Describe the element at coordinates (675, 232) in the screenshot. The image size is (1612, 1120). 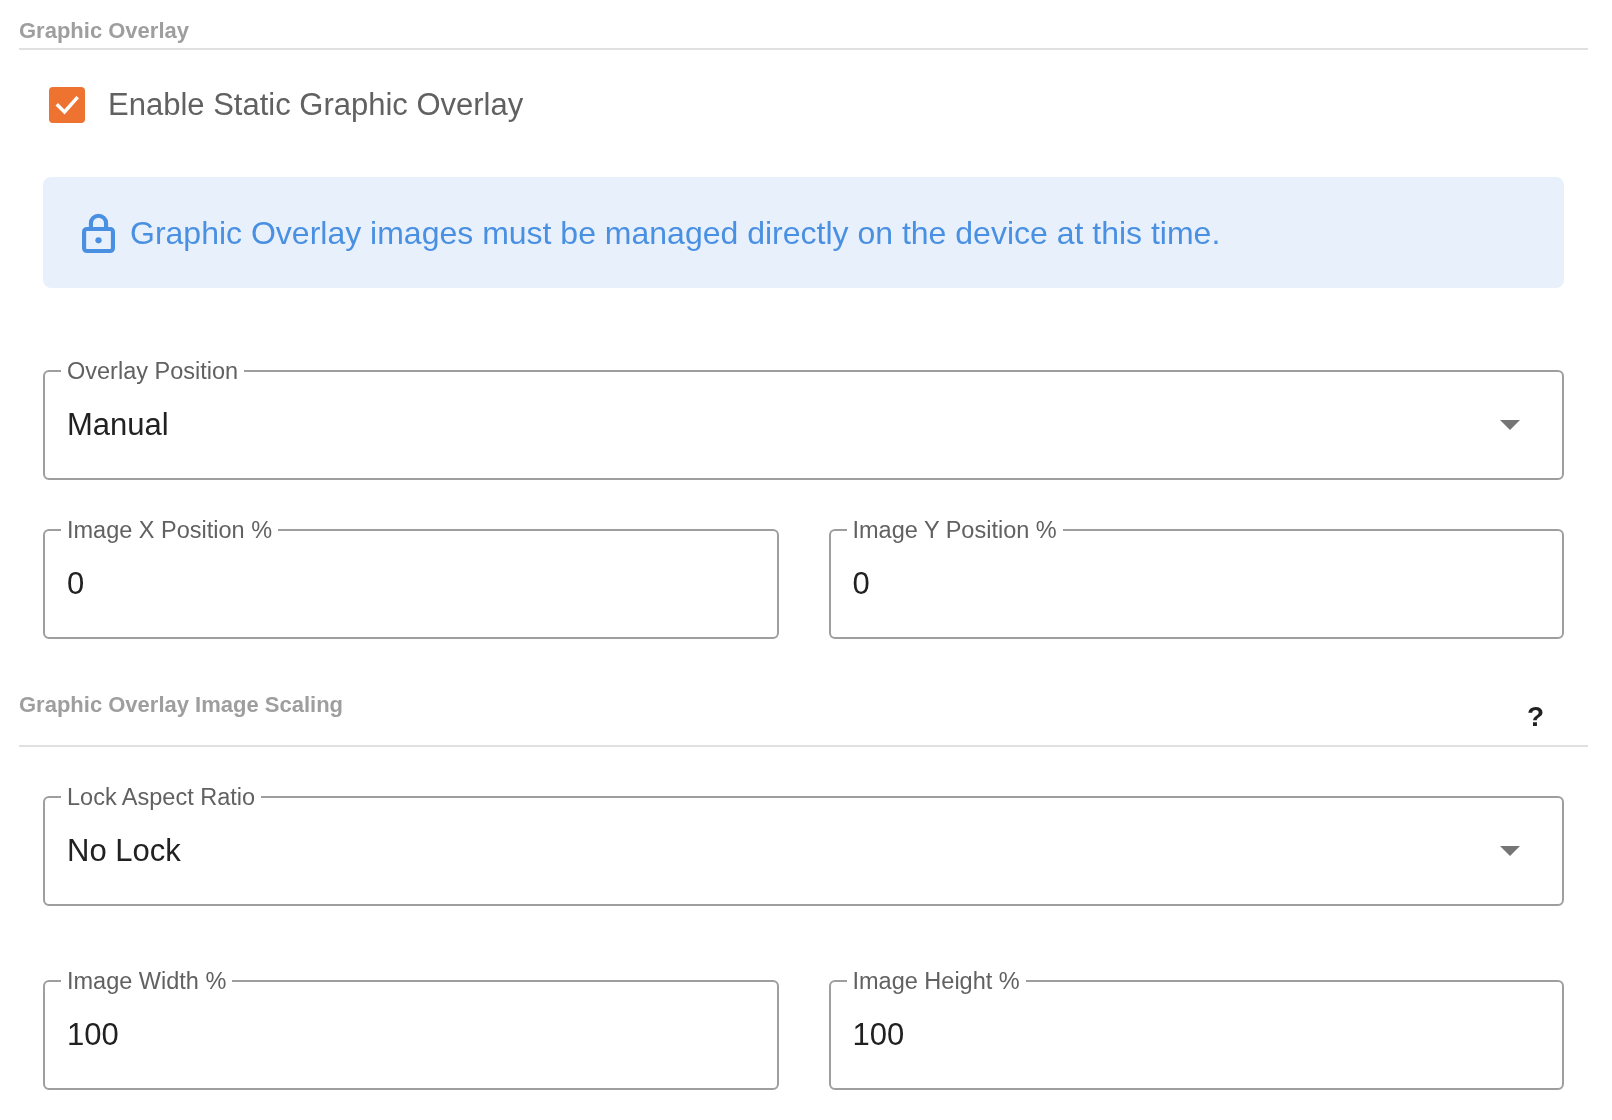
I see `info-message: Graphic Overlay images must be managed directly on the device at this time.` at that location.